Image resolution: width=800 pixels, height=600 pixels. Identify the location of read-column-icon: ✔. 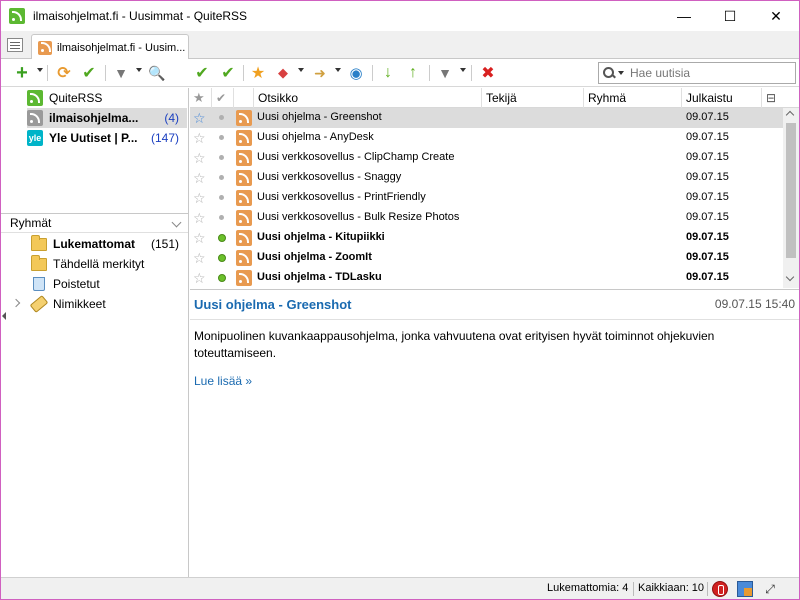
(223, 98).